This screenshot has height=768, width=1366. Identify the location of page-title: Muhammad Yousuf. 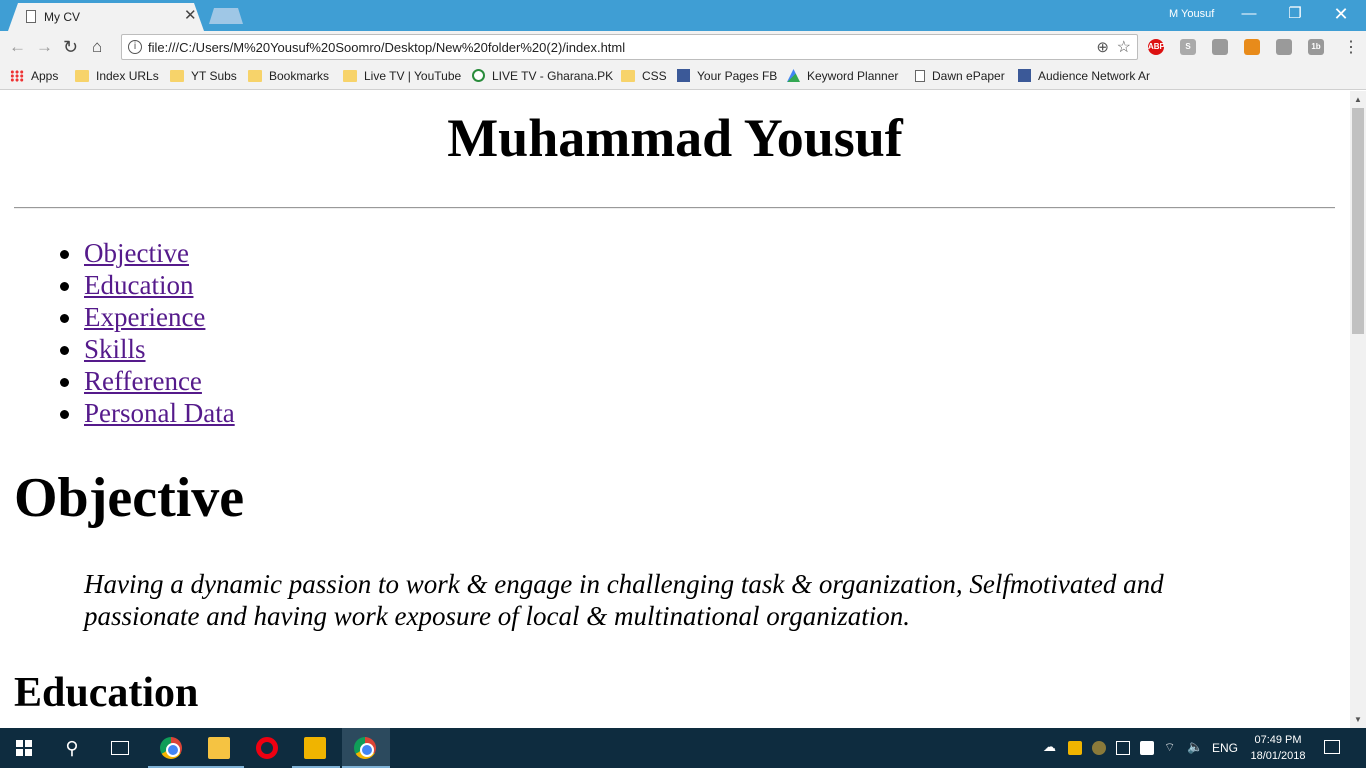
(675, 138).